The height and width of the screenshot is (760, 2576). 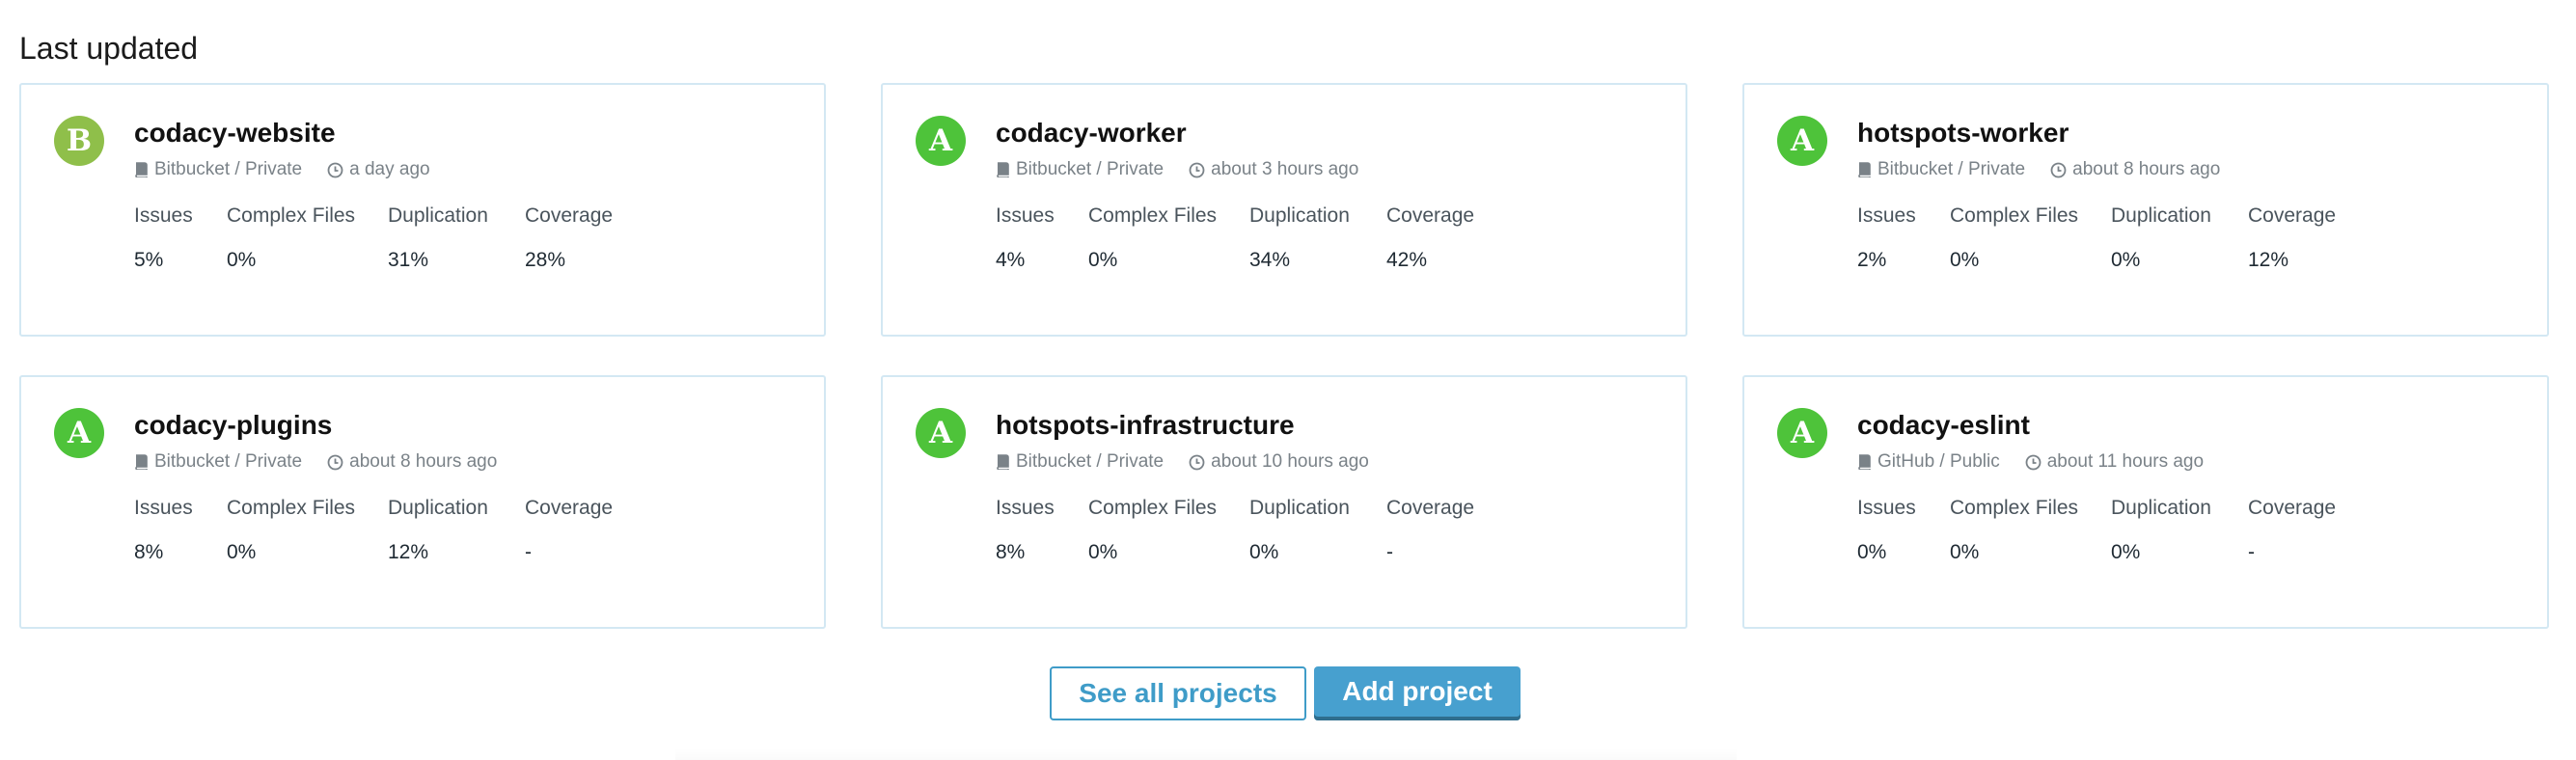 I want to click on metric-value-issues: 2%, so click(x=1872, y=260).